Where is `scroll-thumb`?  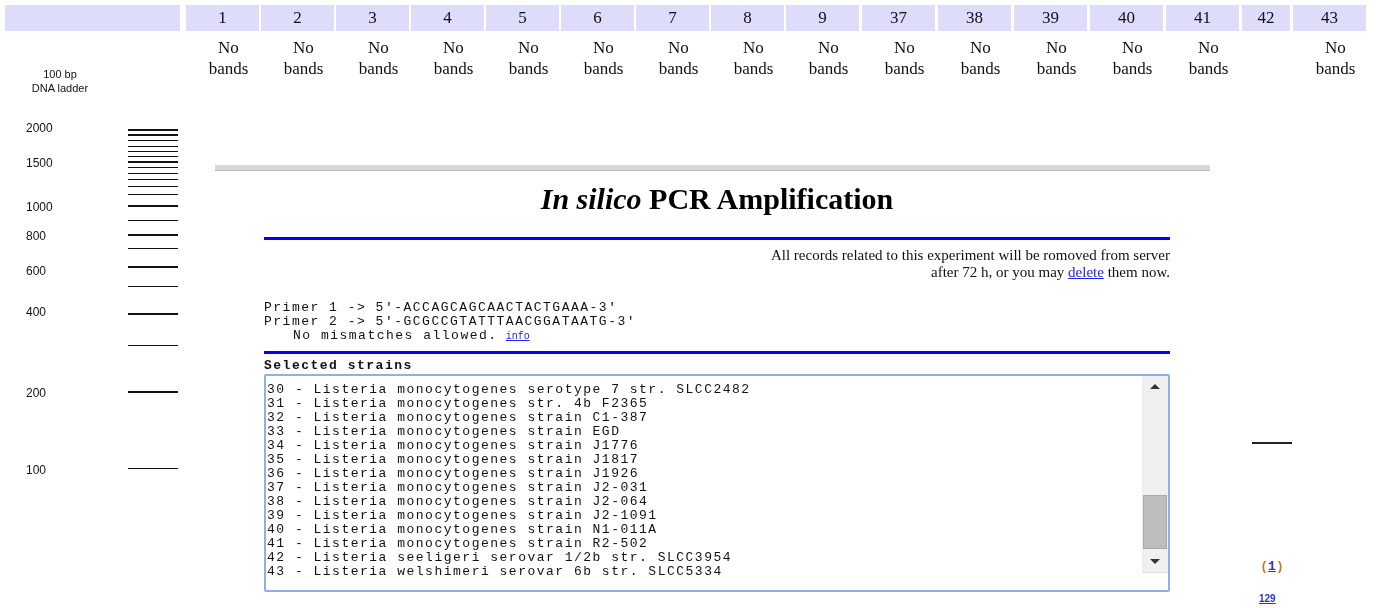
scroll-thumb is located at coordinates (1155, 522).